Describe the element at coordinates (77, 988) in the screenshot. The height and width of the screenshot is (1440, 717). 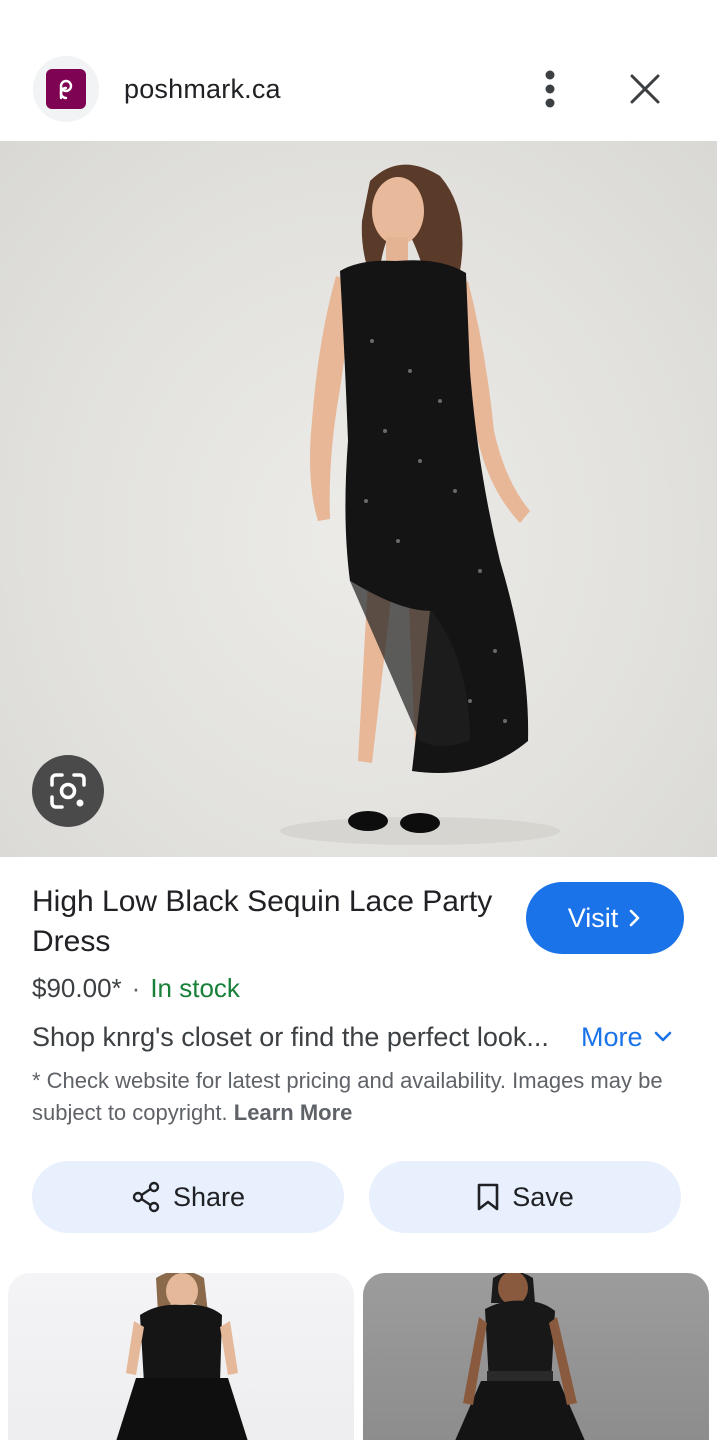
I see `price: $90.00*` at that location.